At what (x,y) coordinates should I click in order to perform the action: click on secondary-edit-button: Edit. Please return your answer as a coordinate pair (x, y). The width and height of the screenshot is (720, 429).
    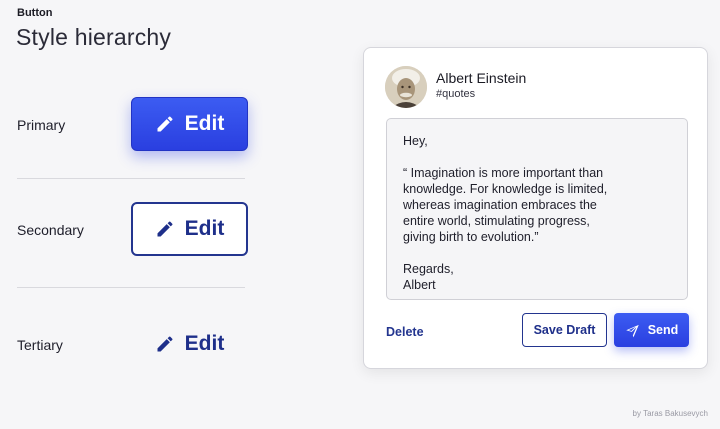
    Looking at the image, I should click on (189, 229).